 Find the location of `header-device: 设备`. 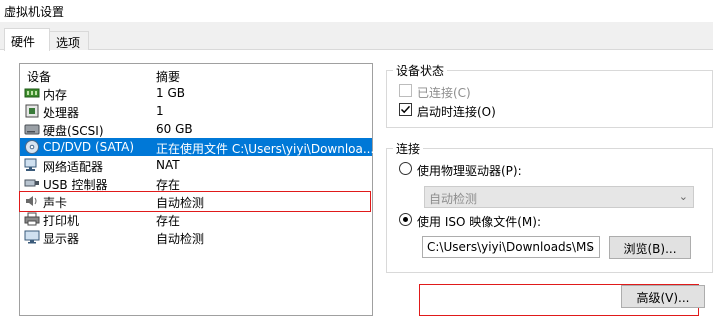

header-device: 设备 is located at coordinates (39, 76).